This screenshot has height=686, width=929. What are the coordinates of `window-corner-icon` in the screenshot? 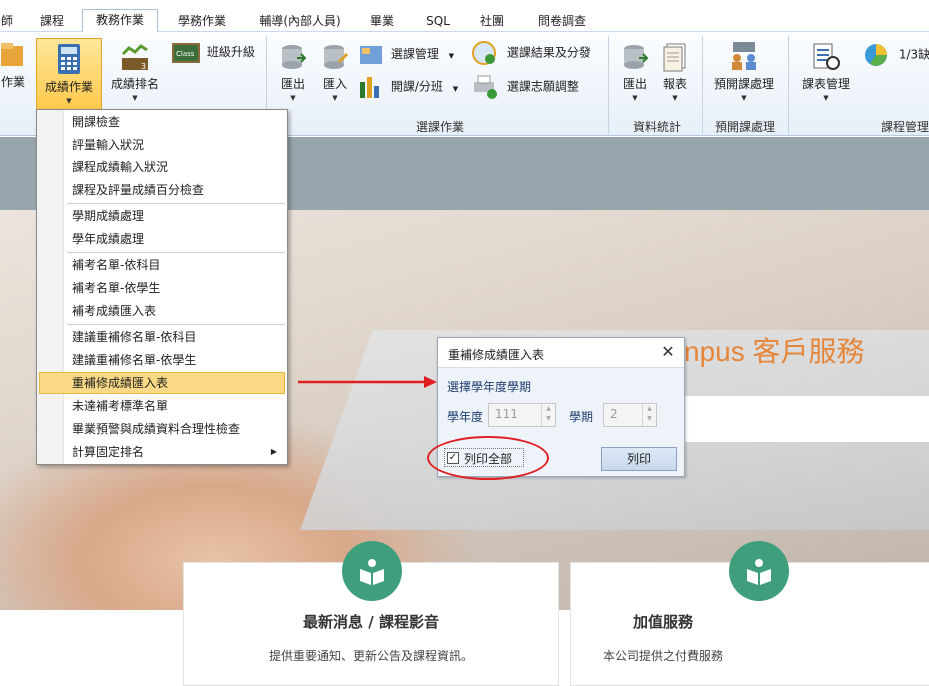 It's located at (918, 3).